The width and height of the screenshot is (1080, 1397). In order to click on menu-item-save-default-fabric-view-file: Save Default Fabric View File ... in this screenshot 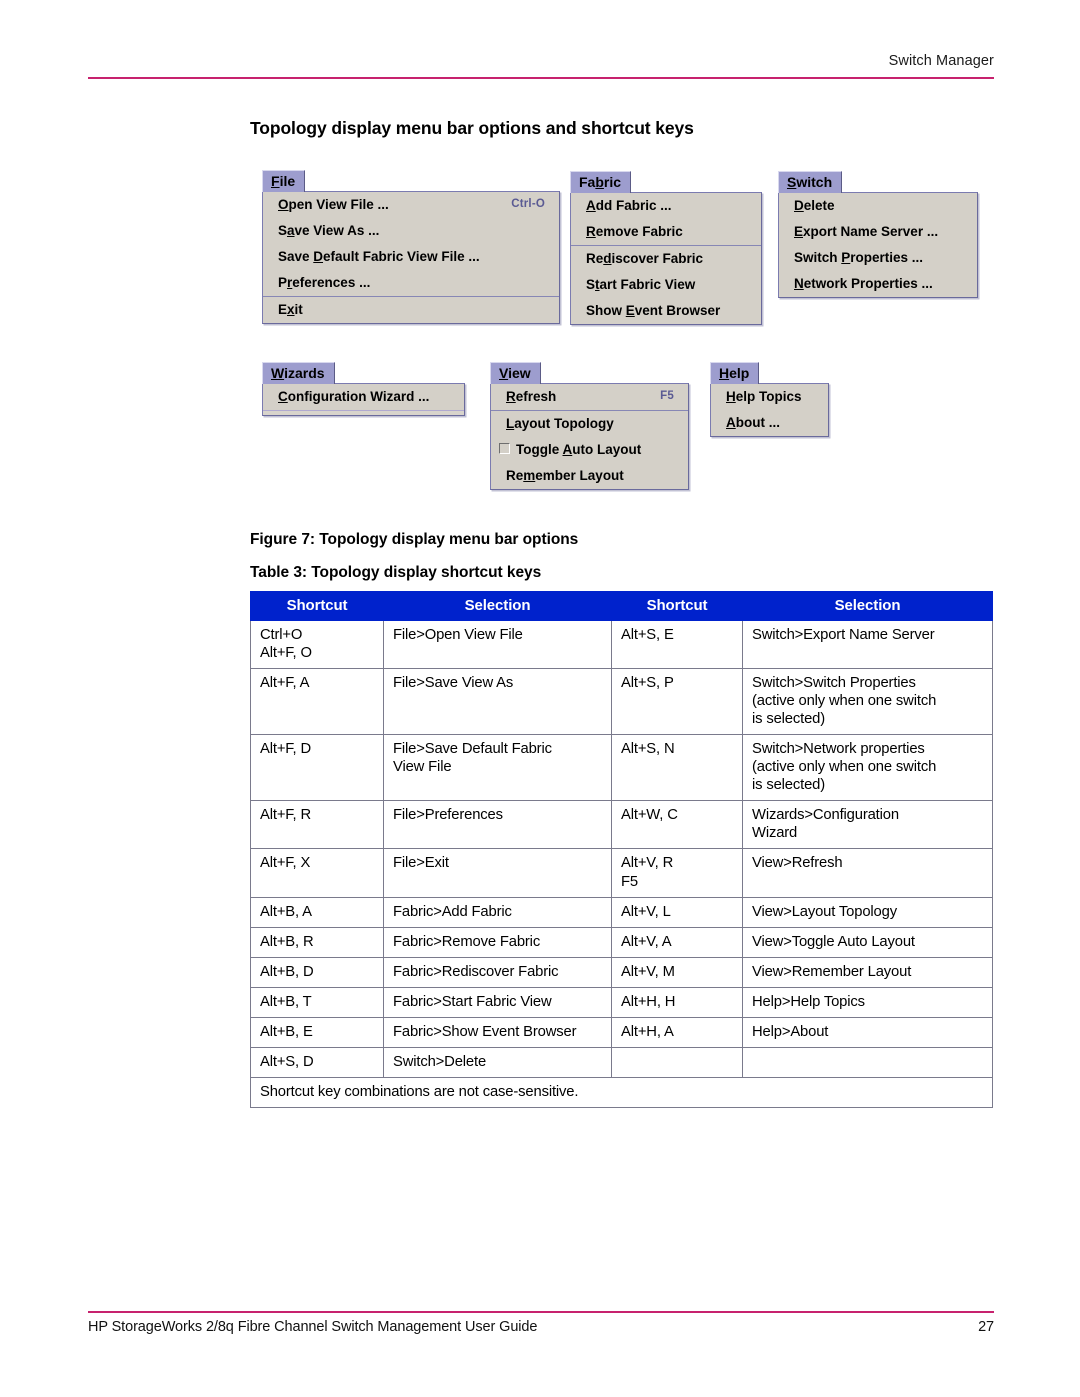, I will do `click(411, 257)`.